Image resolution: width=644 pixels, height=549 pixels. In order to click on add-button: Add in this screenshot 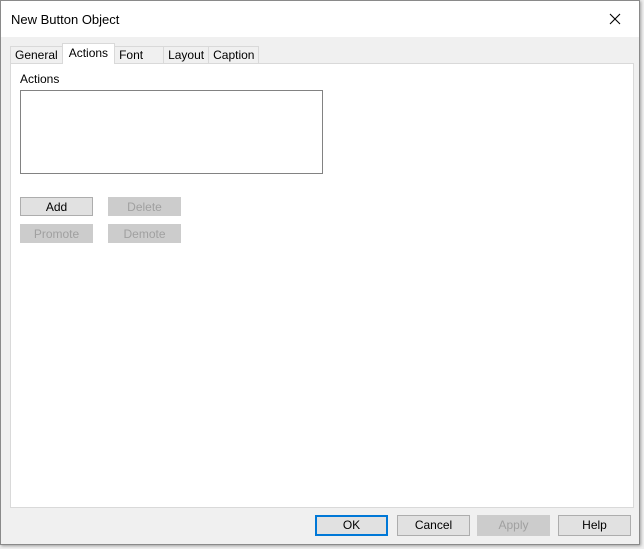, I will do `click(56, 206)`.